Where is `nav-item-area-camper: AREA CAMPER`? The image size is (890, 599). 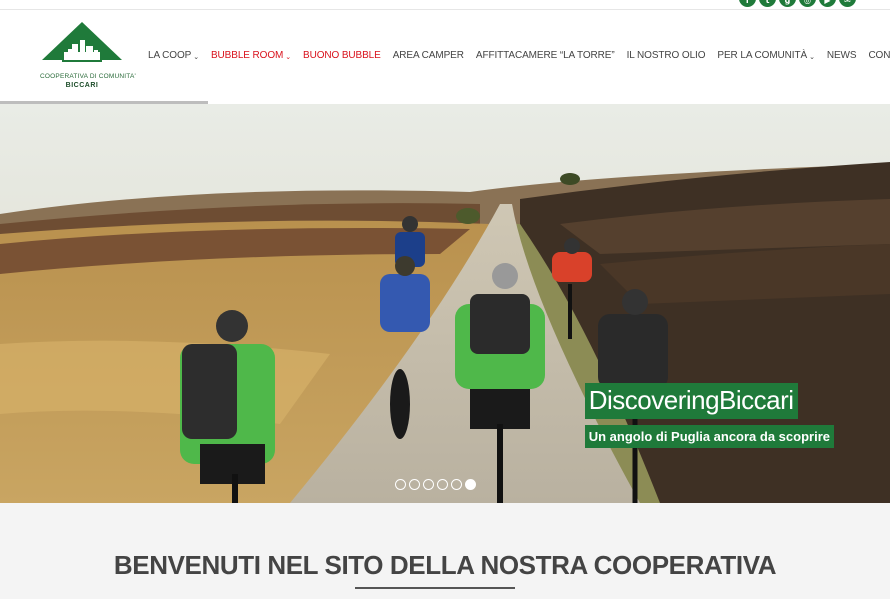 nav-item-area-camper: AREA CAMPER is located at coordinates (428, 55).